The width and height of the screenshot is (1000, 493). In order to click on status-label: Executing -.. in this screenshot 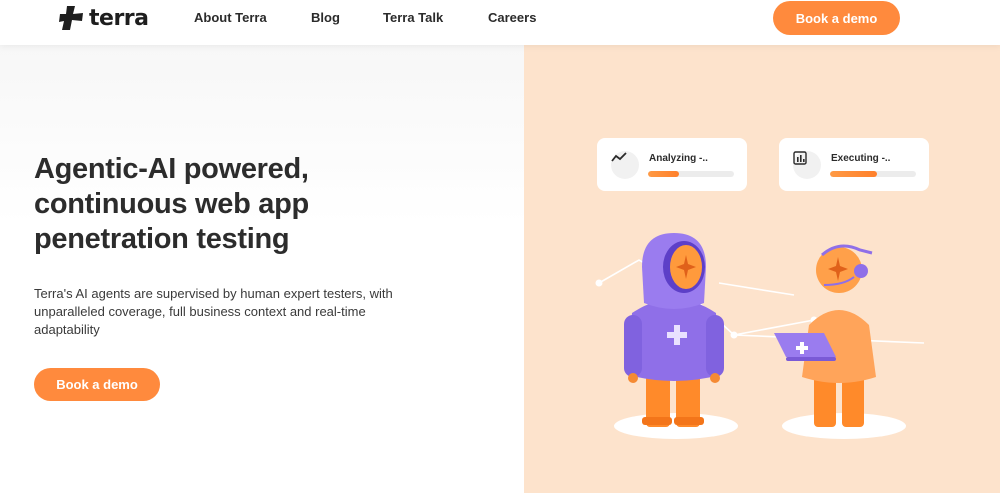, I will do `click(861, 158)`.